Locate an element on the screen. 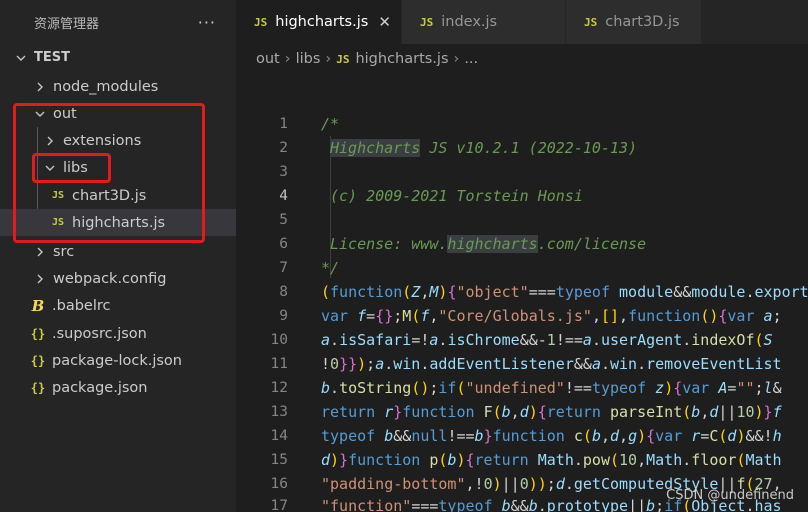 The width and height of the screenshot is (808, 512). tree-item-babelrc: B .babelrc is located at coordinates (133, 305).